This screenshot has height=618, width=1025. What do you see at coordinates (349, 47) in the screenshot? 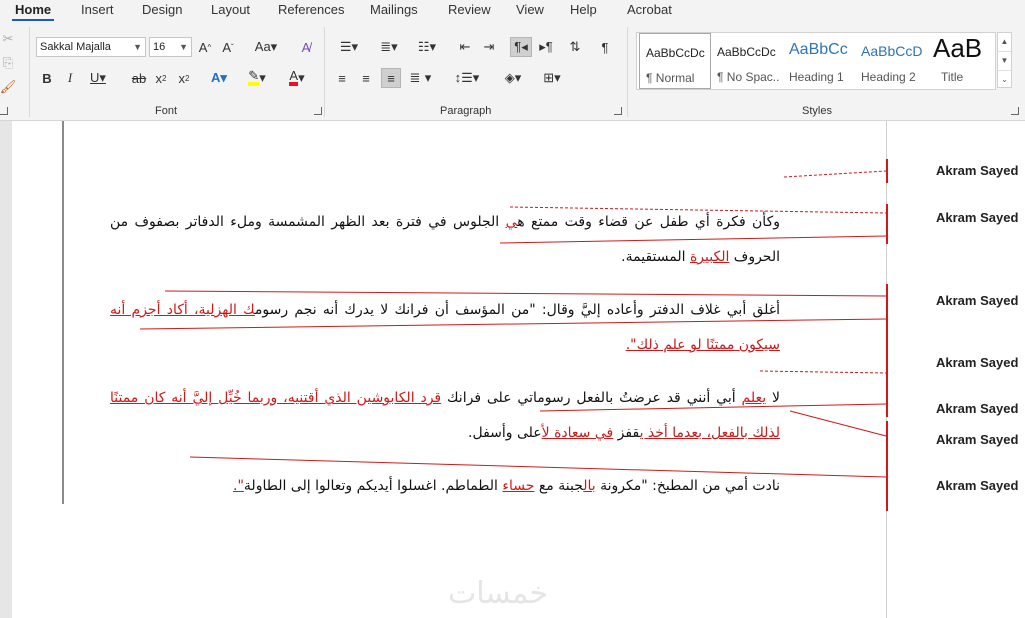
I see `bullets-icon: ☰▾` at bounding box center [349, 47].